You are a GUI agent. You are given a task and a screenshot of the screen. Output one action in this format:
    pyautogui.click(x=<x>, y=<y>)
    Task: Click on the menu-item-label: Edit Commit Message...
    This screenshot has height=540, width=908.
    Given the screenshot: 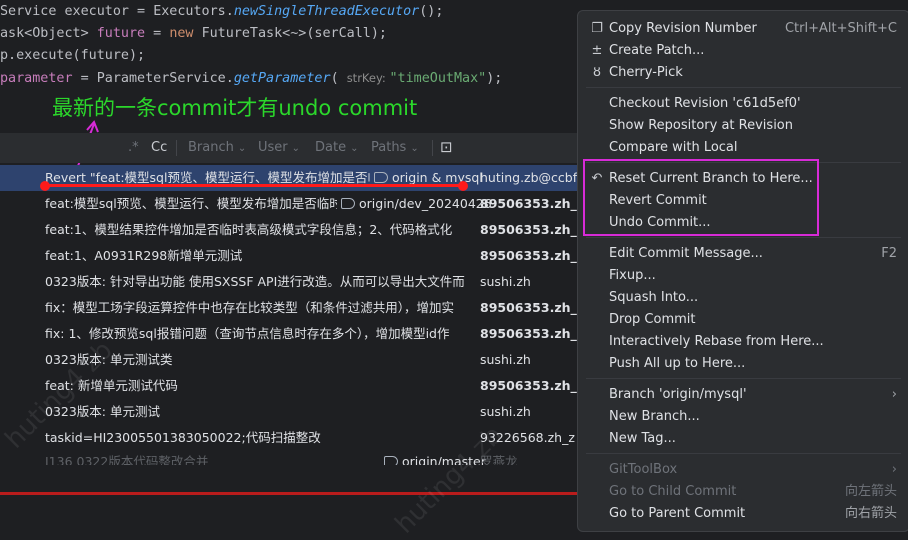 What is the action you would take?
    pyautogui.click(x=686, y=253)
    